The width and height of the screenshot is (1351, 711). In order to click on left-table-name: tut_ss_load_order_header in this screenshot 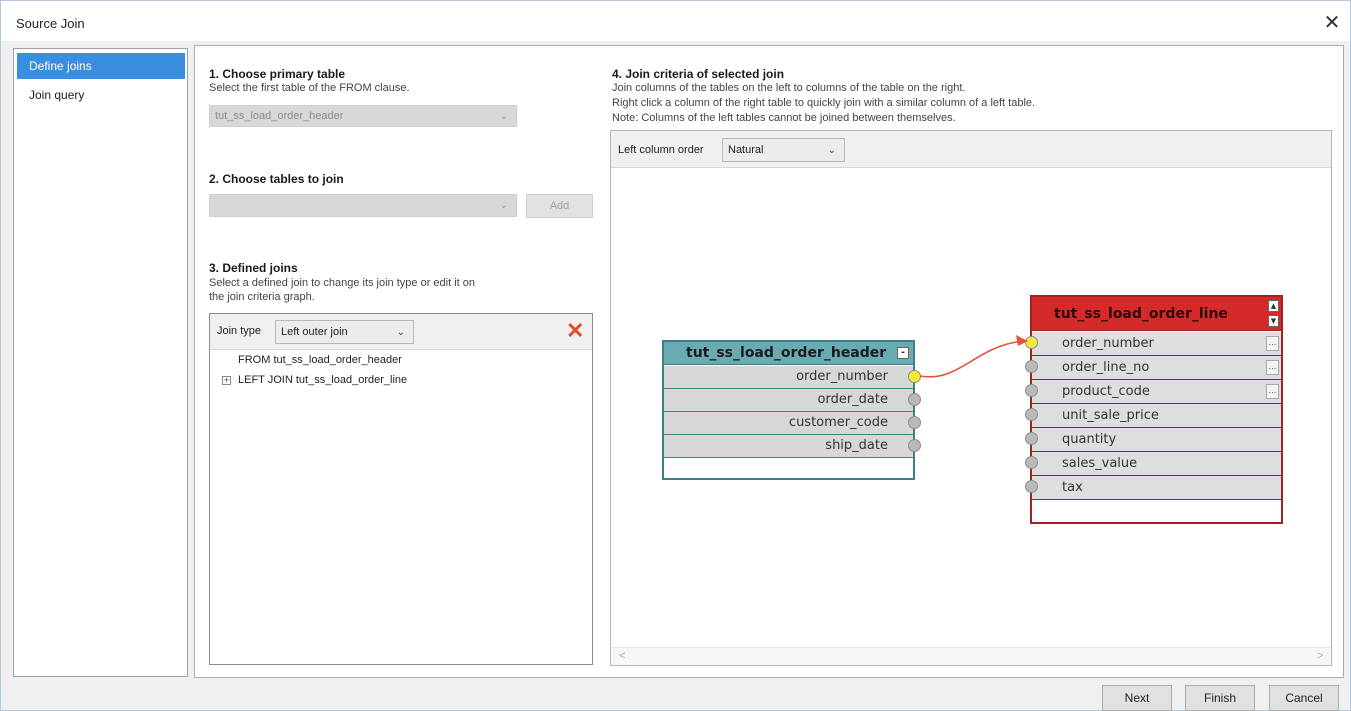, I will do `click(786, 353)`.